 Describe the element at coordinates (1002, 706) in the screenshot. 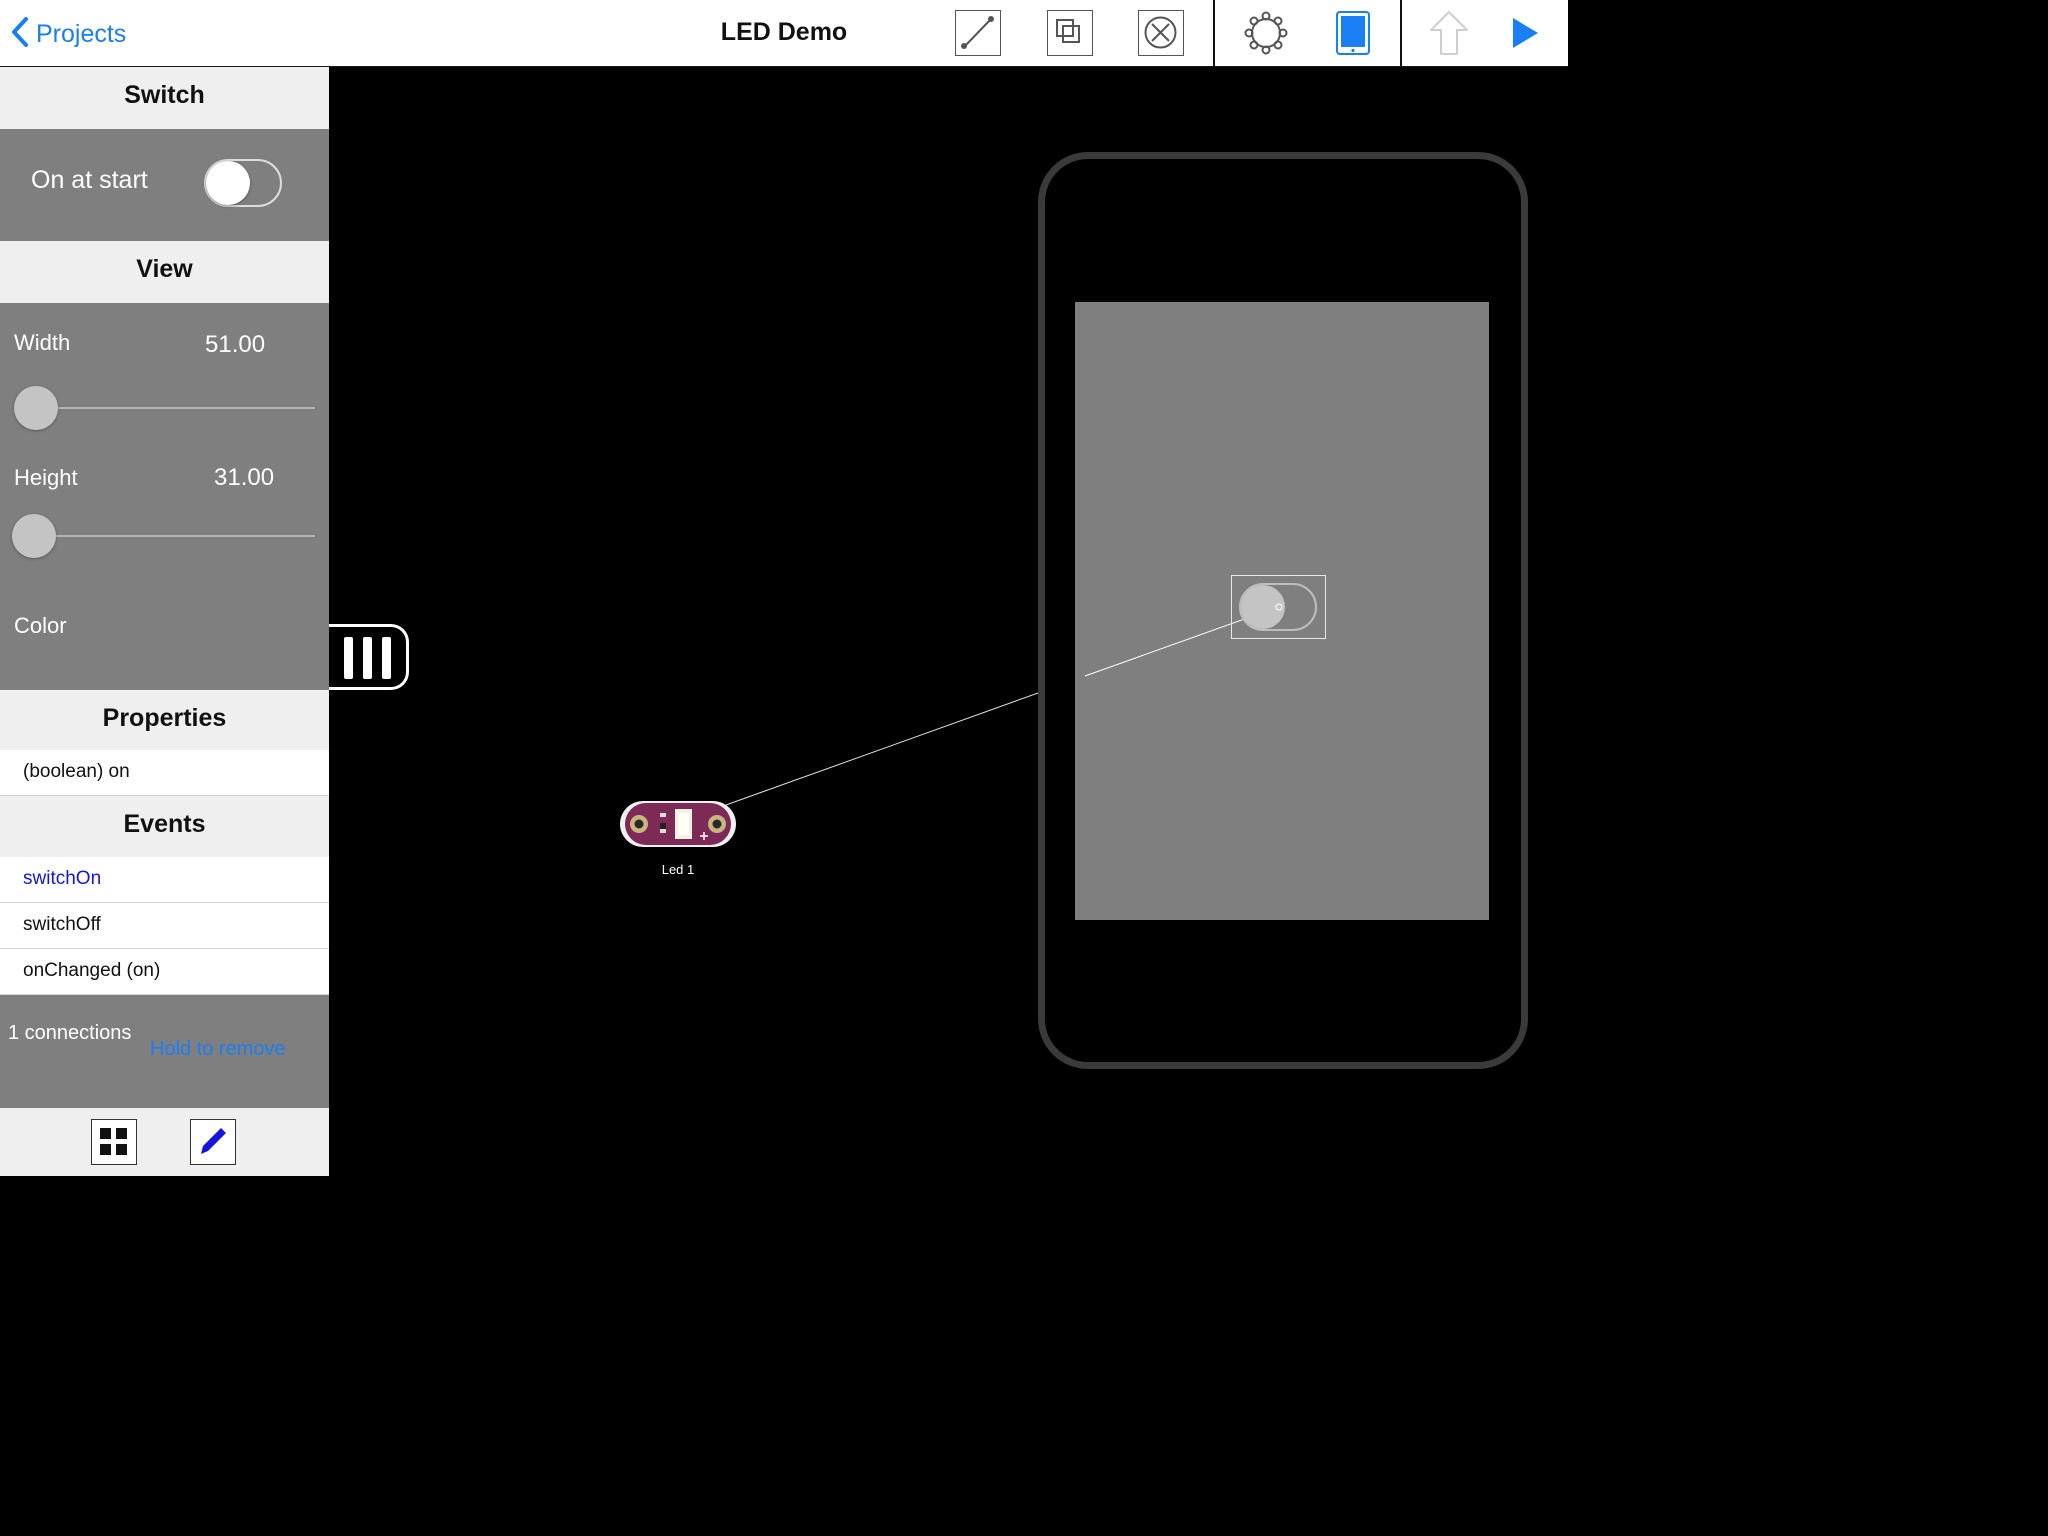

I see `connection-wire` at that location.